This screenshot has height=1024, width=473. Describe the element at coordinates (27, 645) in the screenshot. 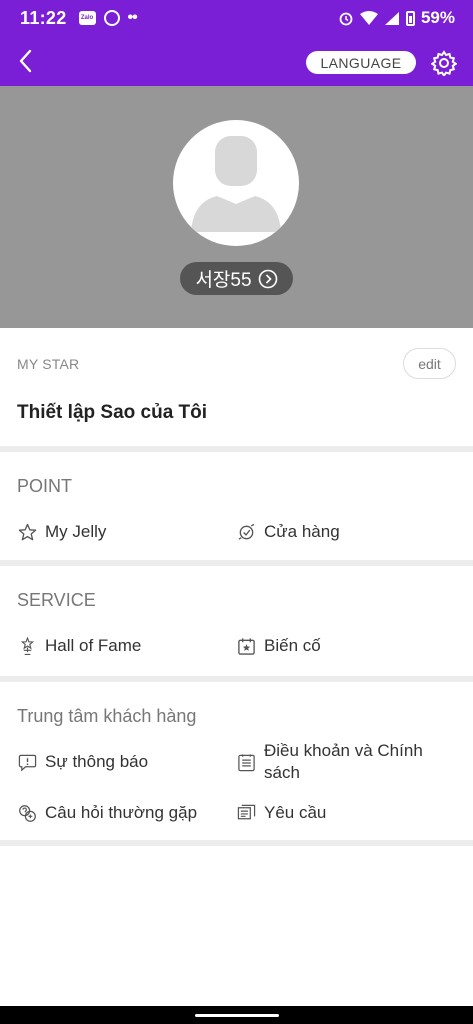

I see `trophy-icon` at that location.